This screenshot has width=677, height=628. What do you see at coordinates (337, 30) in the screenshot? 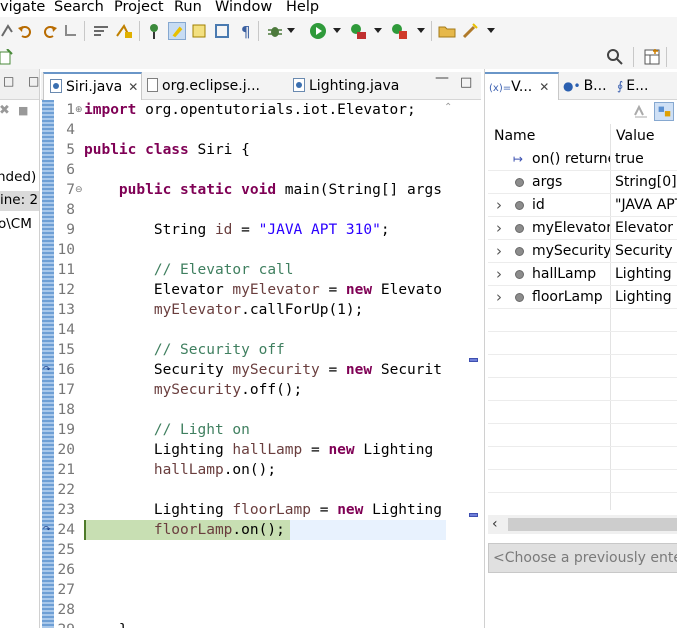
I see `run-dropdown-arrow` at bounding box center [337, 30].